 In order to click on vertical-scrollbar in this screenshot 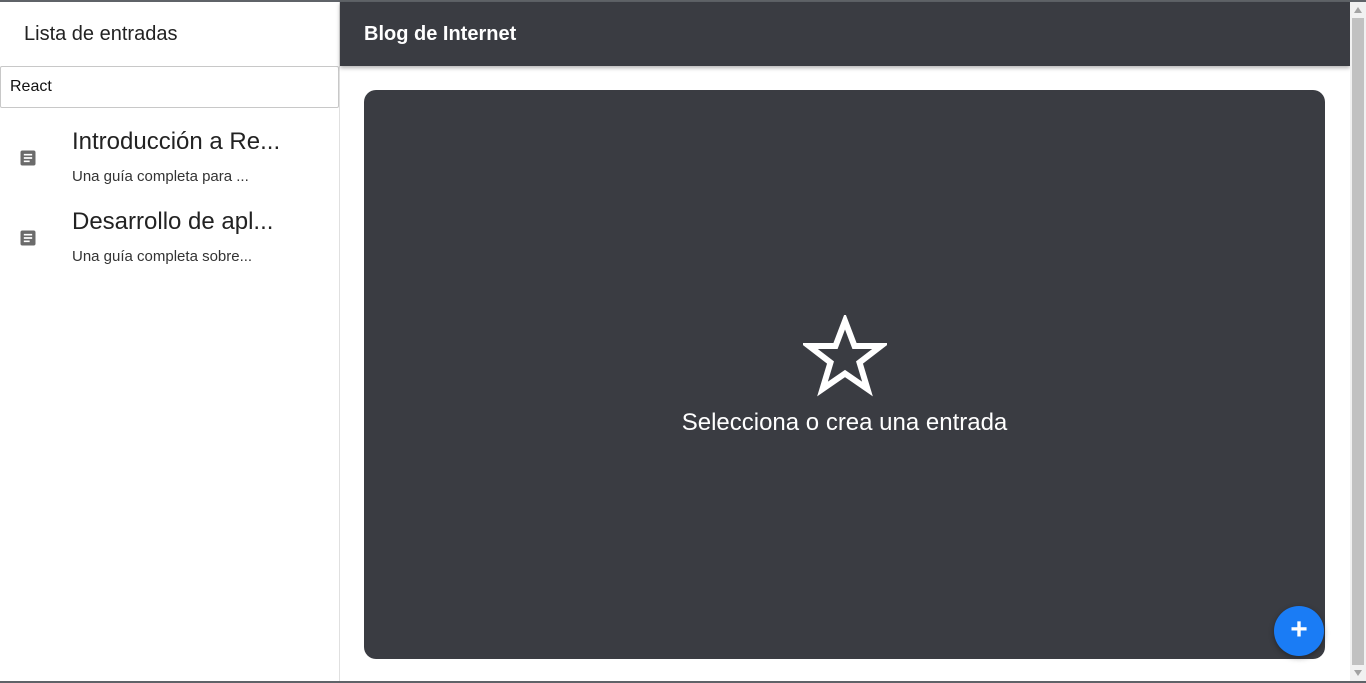, I will do `click(1358, 341)`.